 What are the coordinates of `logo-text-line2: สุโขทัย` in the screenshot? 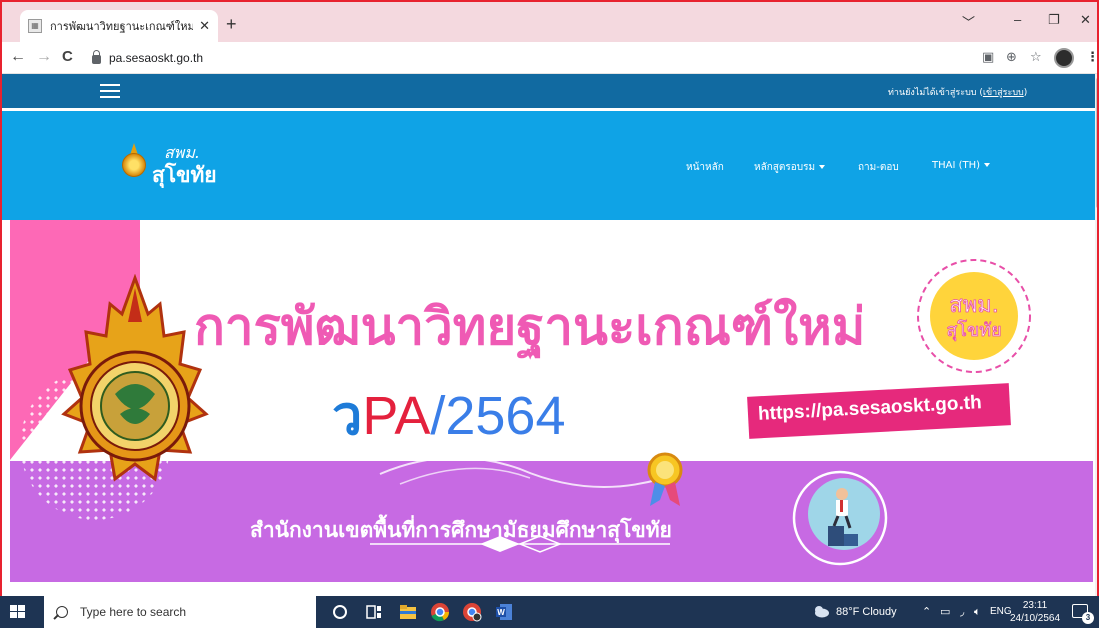 It's located at (184, 175).